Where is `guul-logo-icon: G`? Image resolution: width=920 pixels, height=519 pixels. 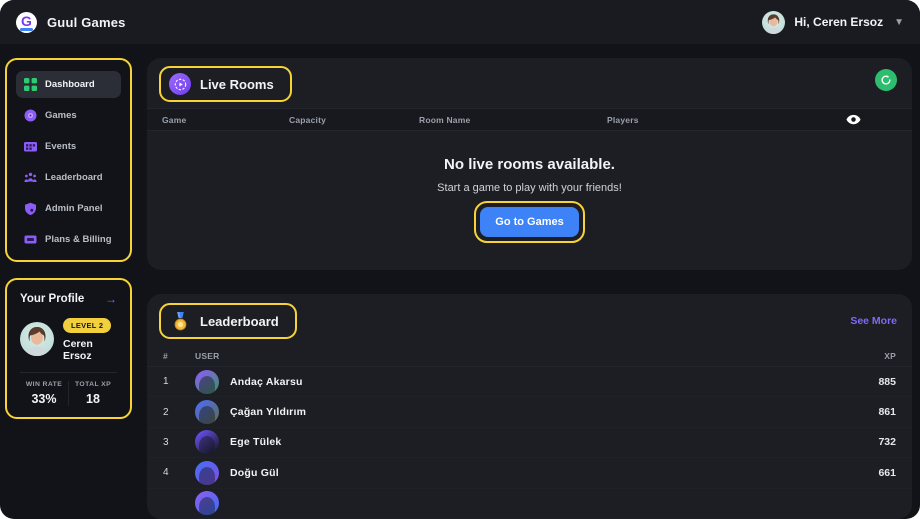 guul-logo-icon: G is located at coordinates (26, 22).